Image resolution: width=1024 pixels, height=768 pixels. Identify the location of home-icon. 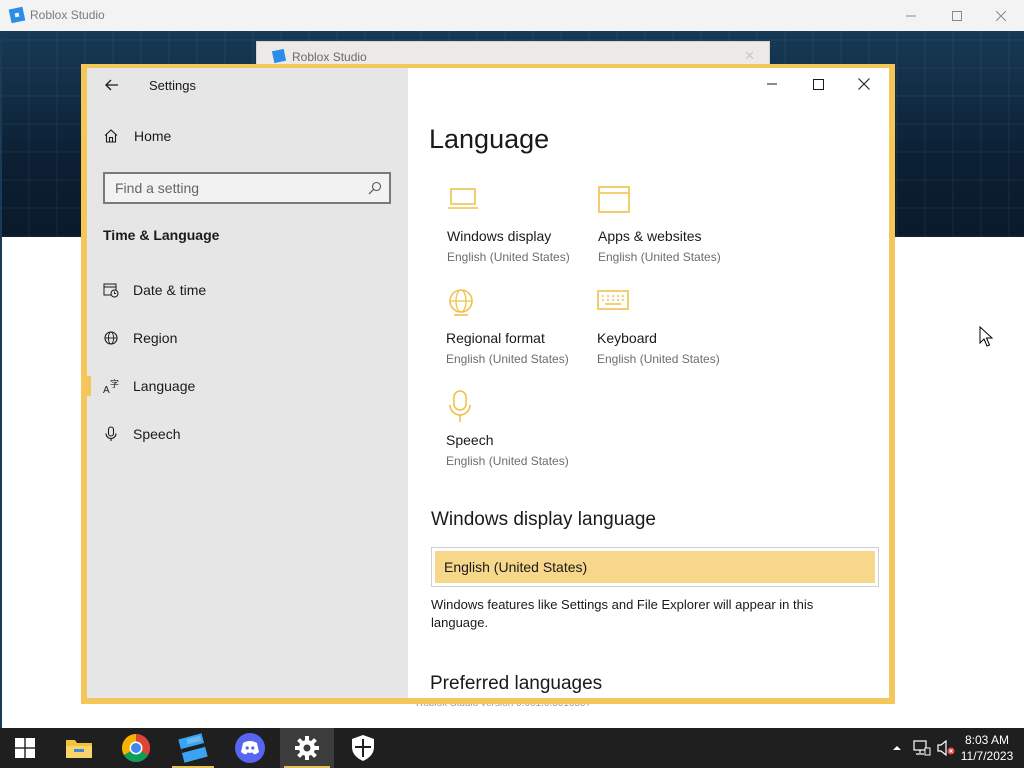
(111, 136).